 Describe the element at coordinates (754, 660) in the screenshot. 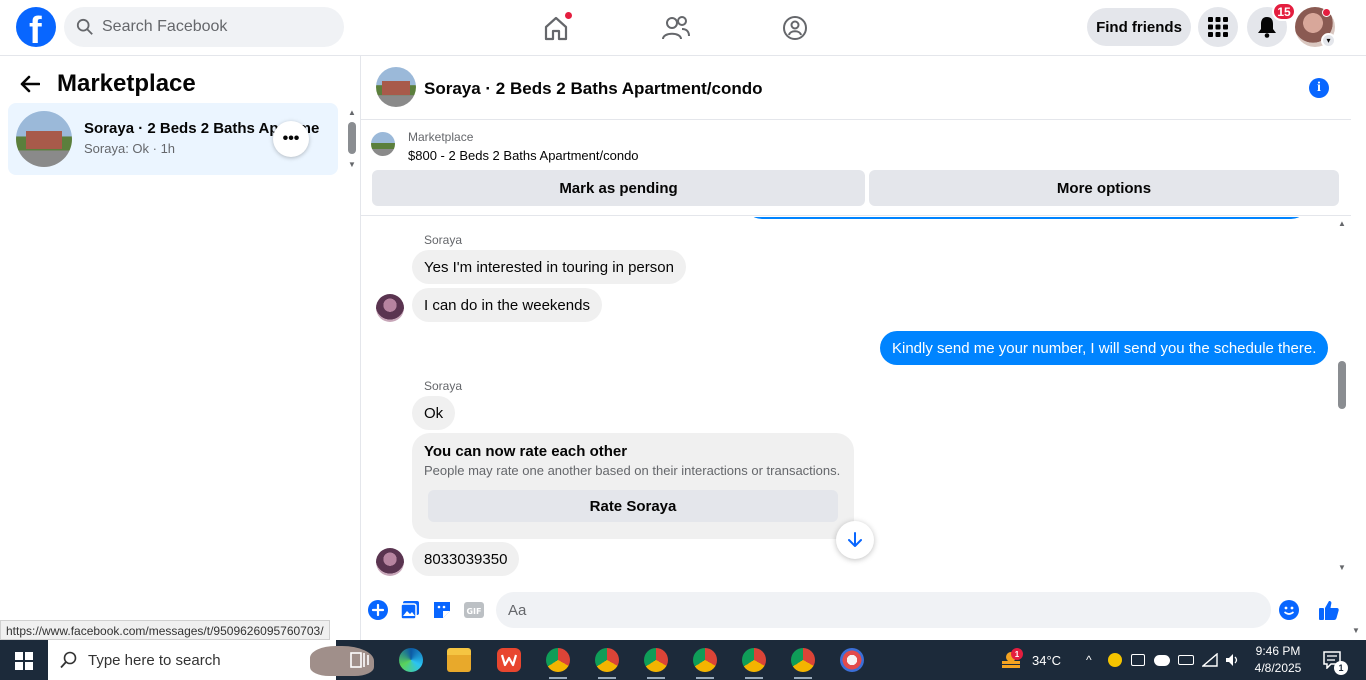

I see `chrome-profile-5-icon` at that location.